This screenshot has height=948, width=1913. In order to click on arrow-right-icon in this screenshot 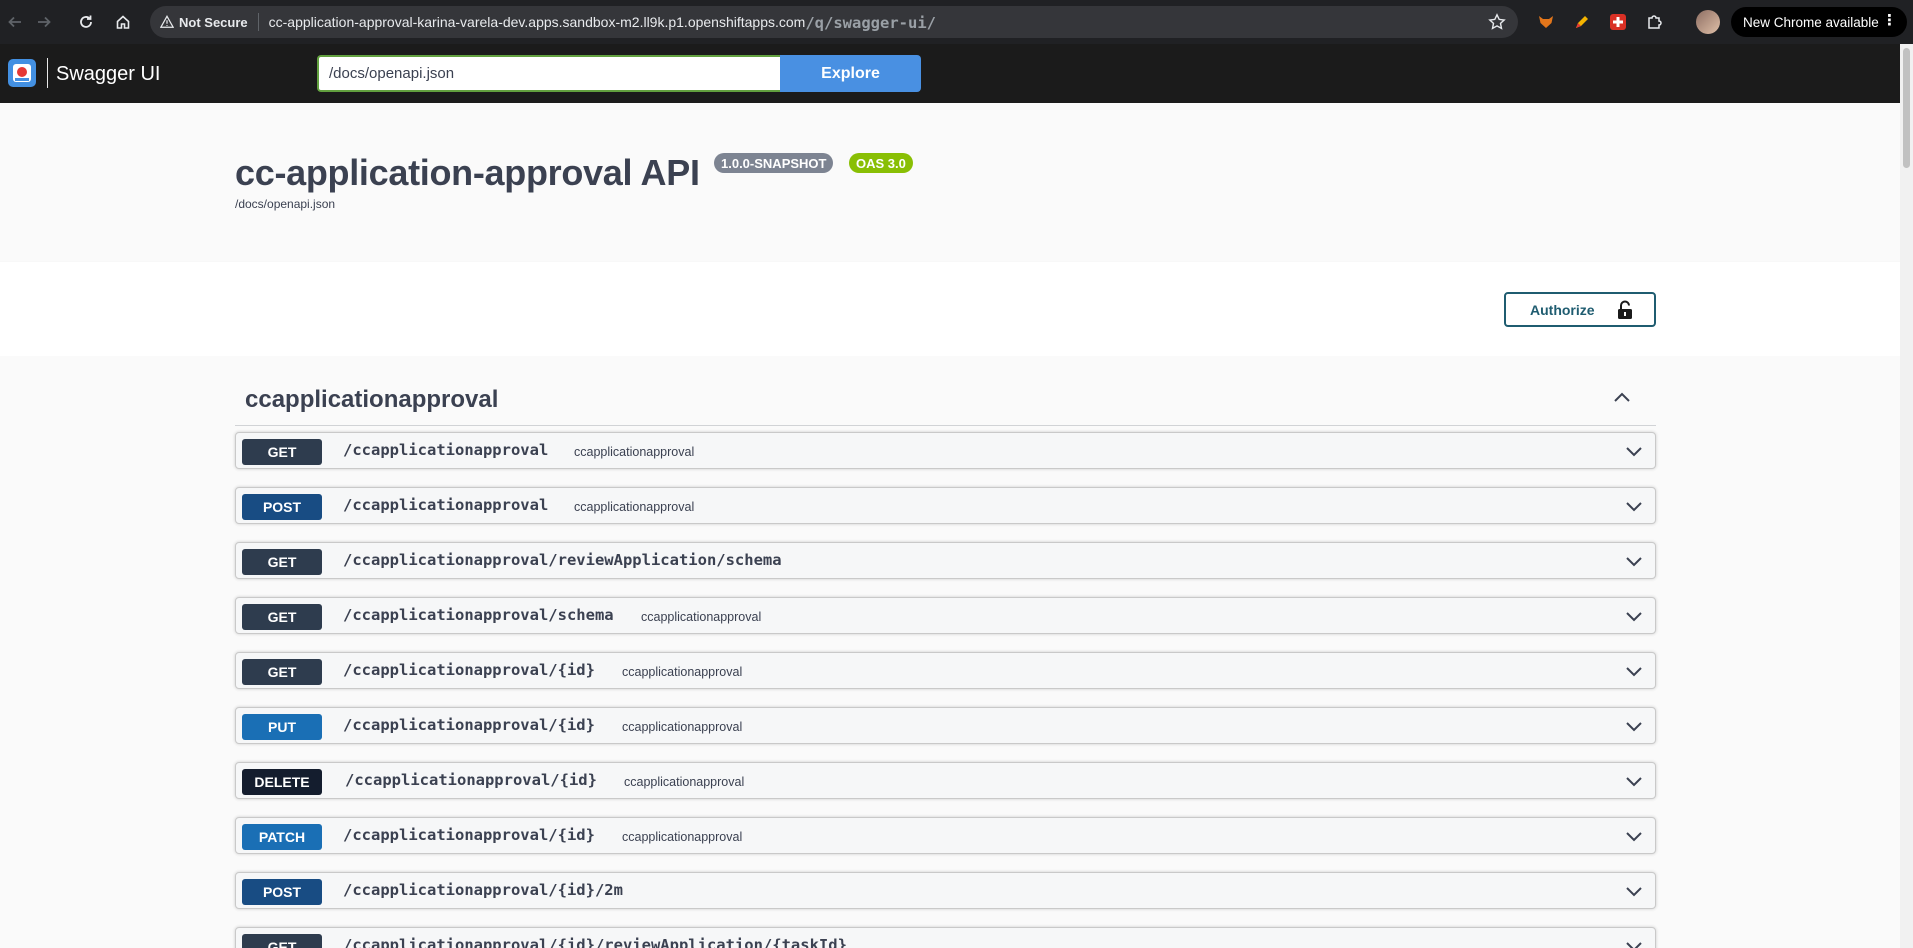, I will do `click(44, 22)`.